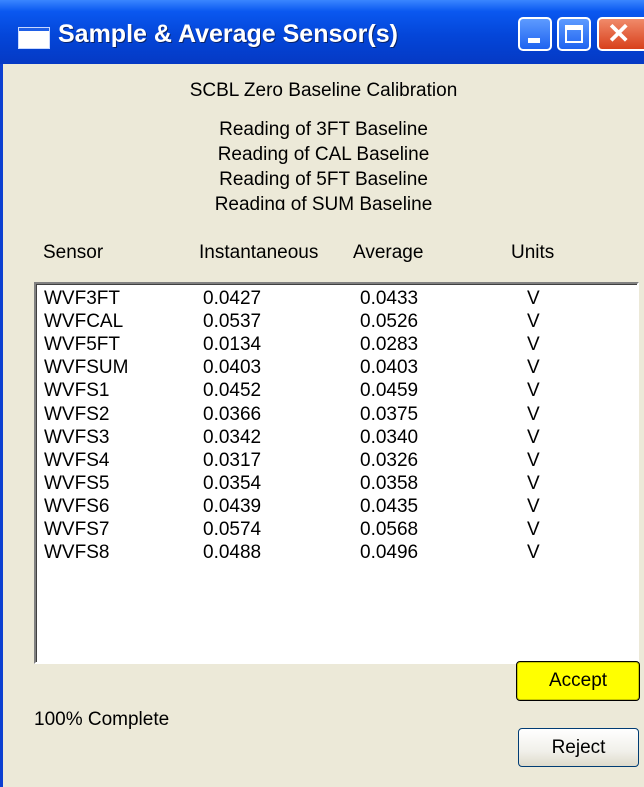  What do you see at coordinates (389, 460) in the screenshot?
I see `average-cell: 0.0326` at bounding box center [389, 460].